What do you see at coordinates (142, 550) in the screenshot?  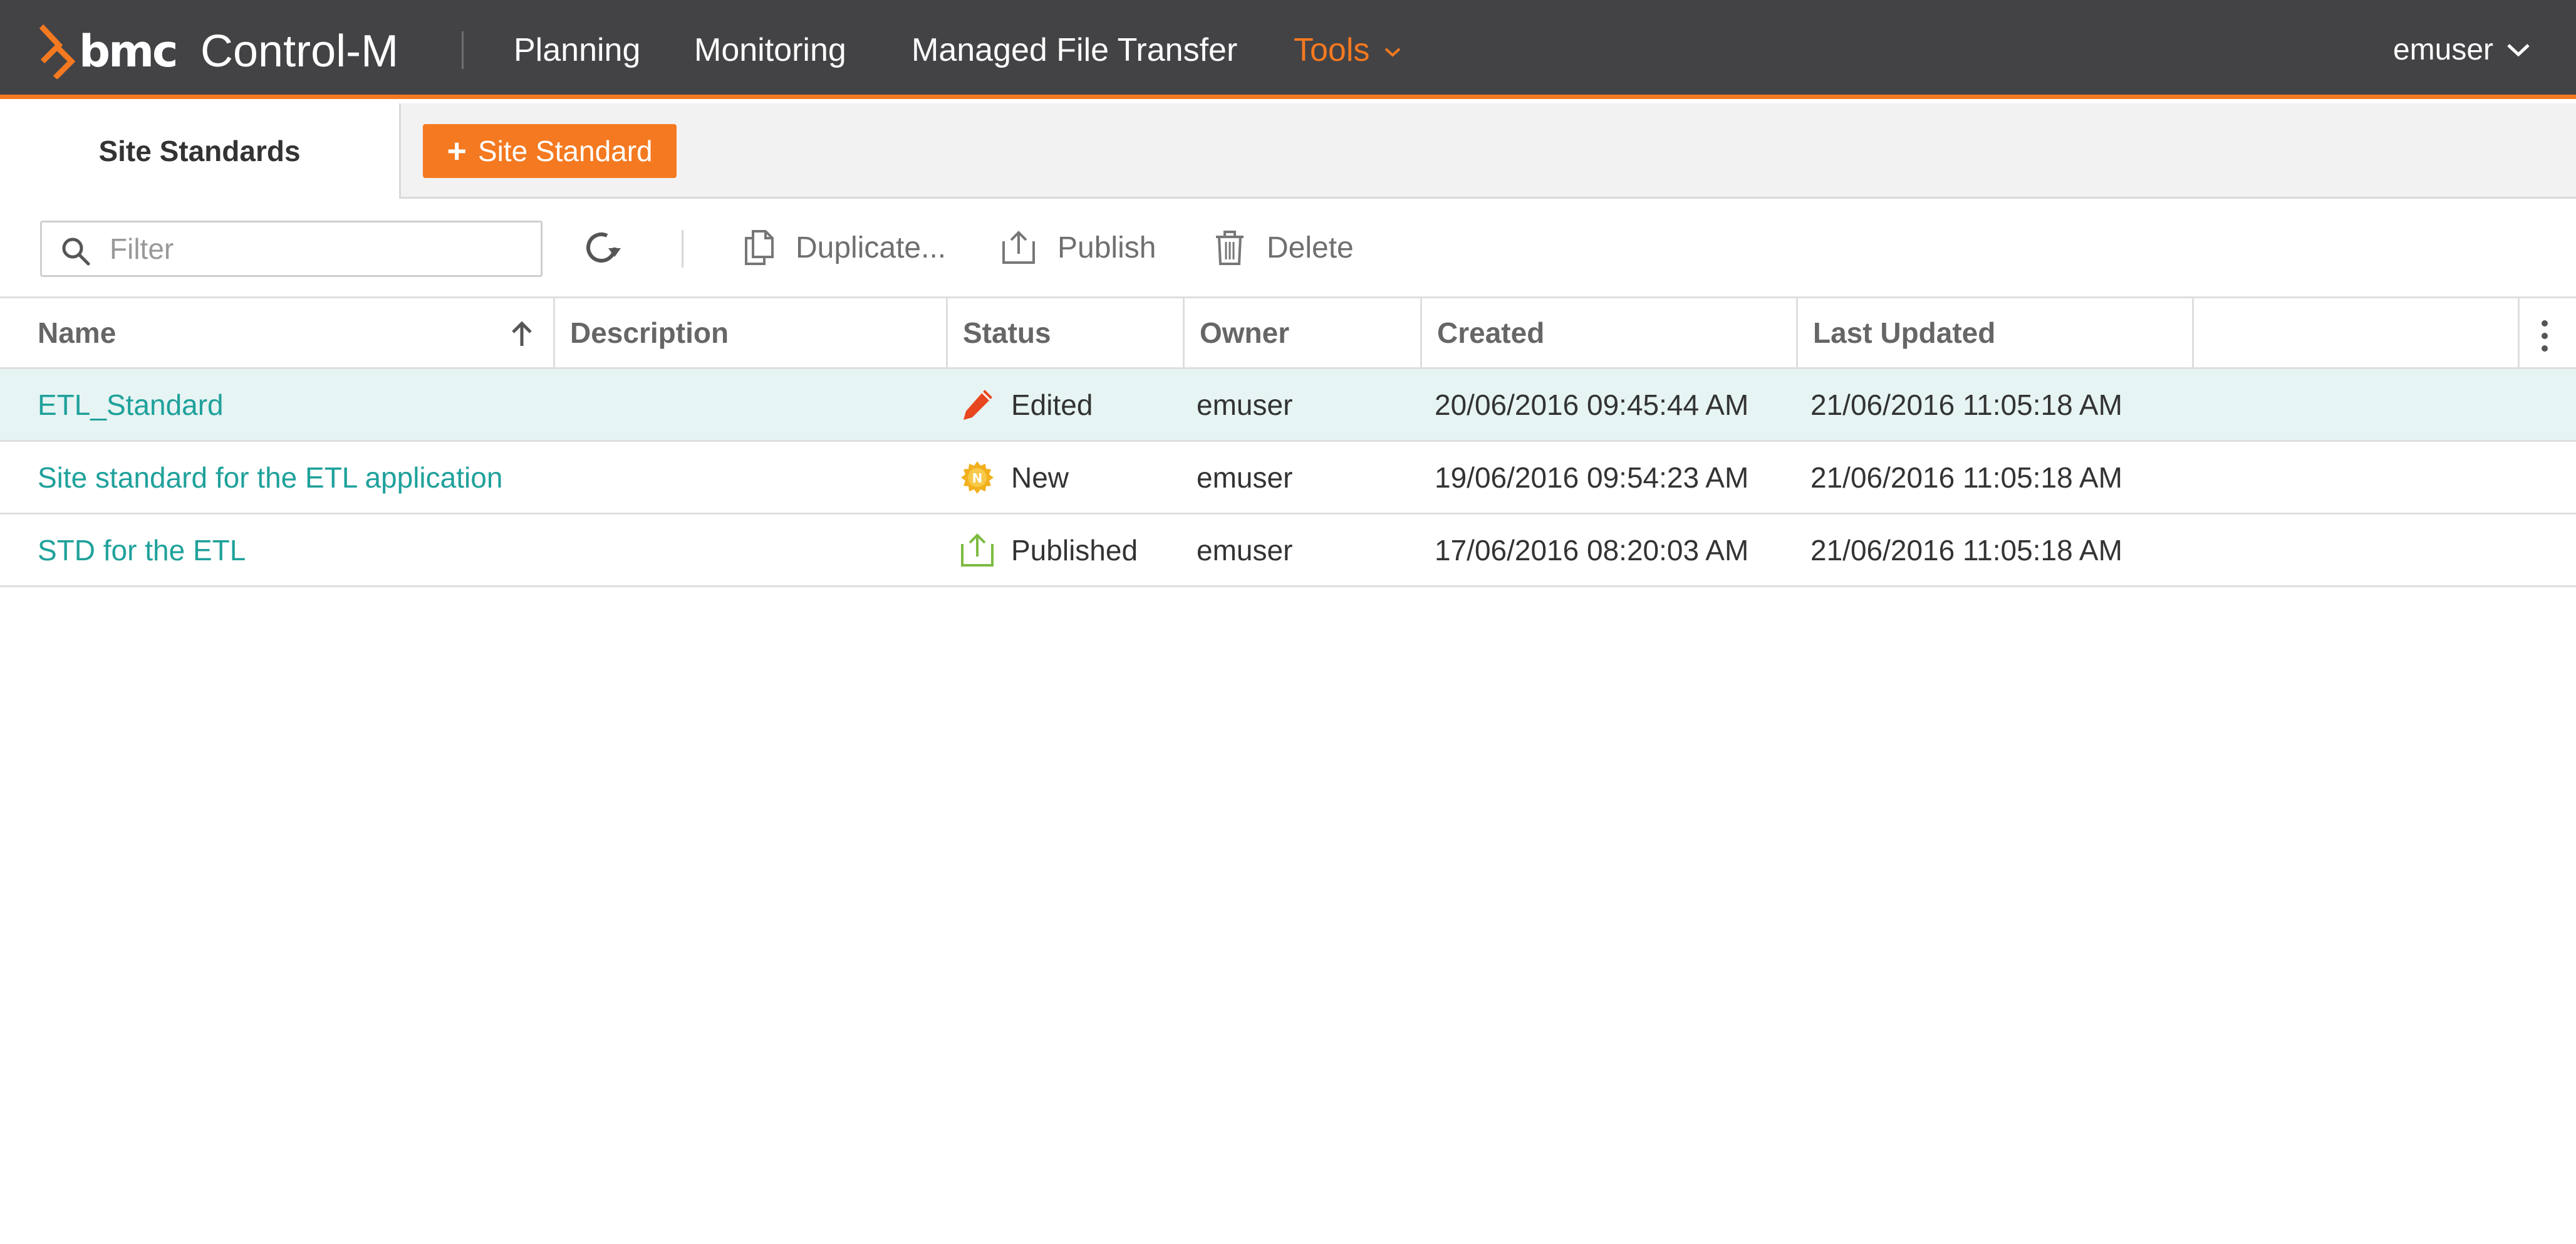 I see `row-name-link: STD for the ETL` at bounding box center [142, 550].